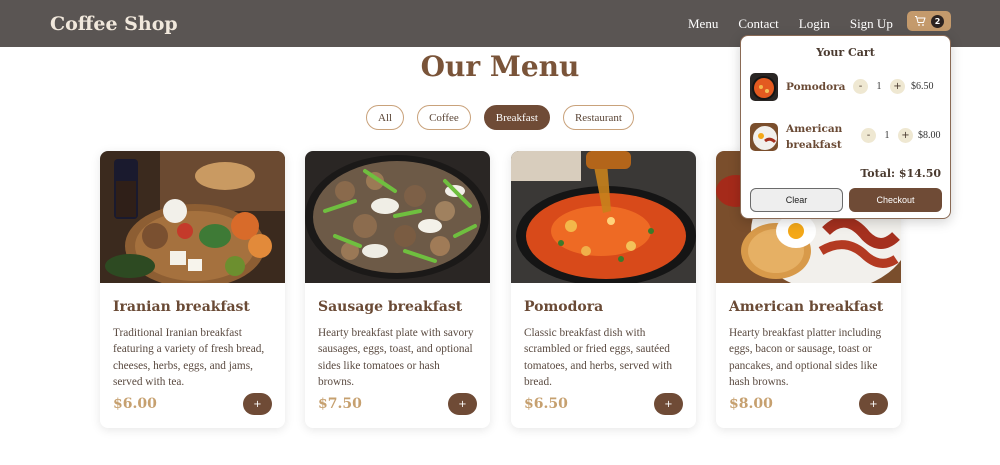 The image size is (1000, 465). I want to click on sausage-breakfast-image, so click(397, 217).